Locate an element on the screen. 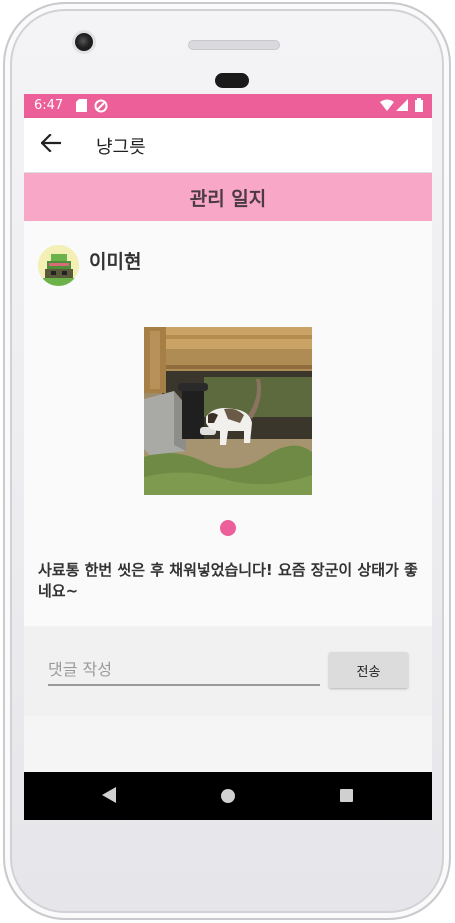  back-triangle-icon is located at coordinates (109, 797).